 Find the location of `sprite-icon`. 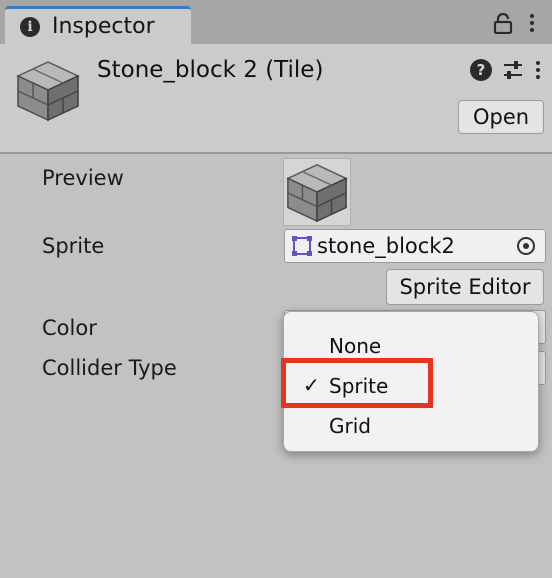

sprite-icon is located at coordinates (302, 246).